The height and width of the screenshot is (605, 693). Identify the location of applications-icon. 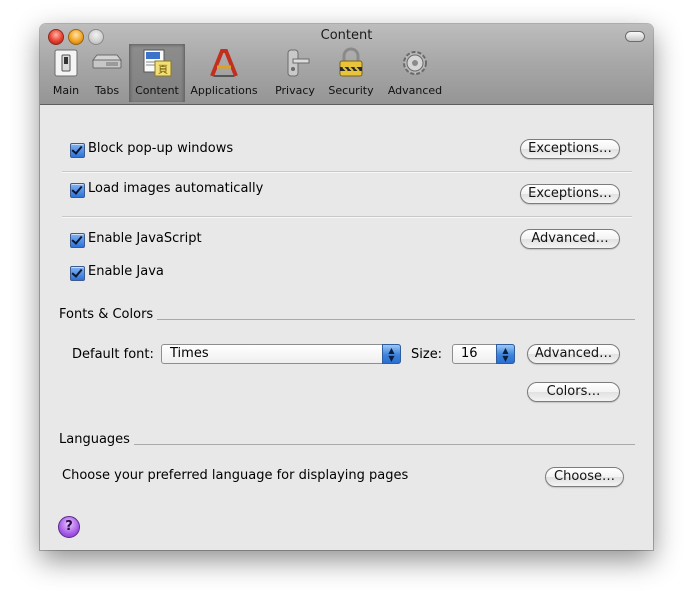
(224, 63).